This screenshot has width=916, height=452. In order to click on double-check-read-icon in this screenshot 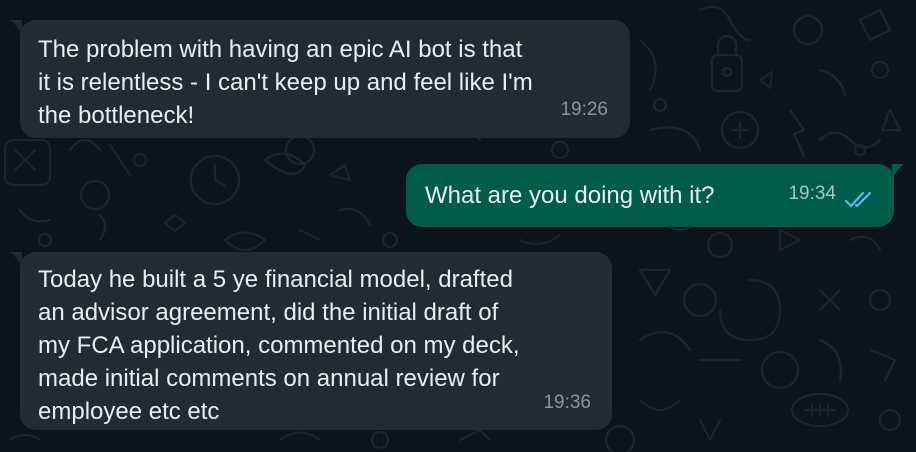, I will do `click(858, 199)`.